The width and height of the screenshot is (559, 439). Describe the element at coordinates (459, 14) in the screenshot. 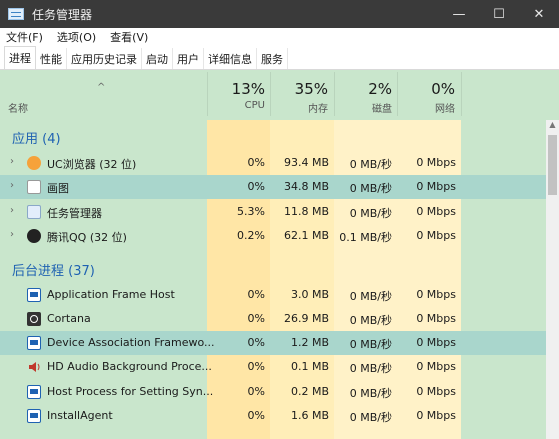

I see `minimize-button: —` at that location.